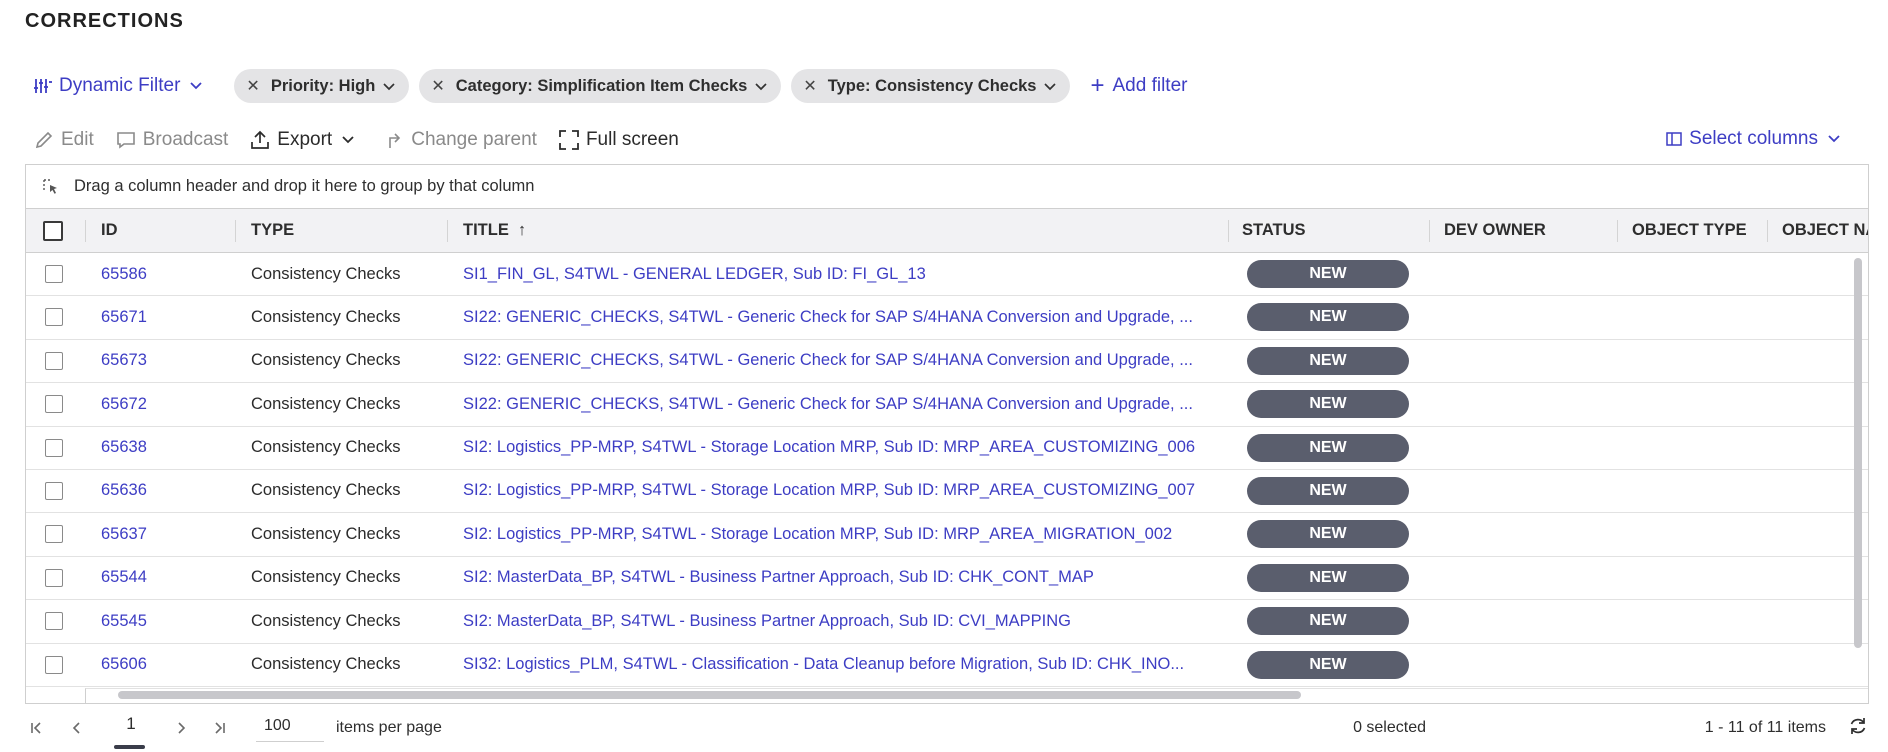  Describe the element at coordinates (322, 86) in the screenshot. I see `filter-chip-priority: ✕ Priority: High` at that location.